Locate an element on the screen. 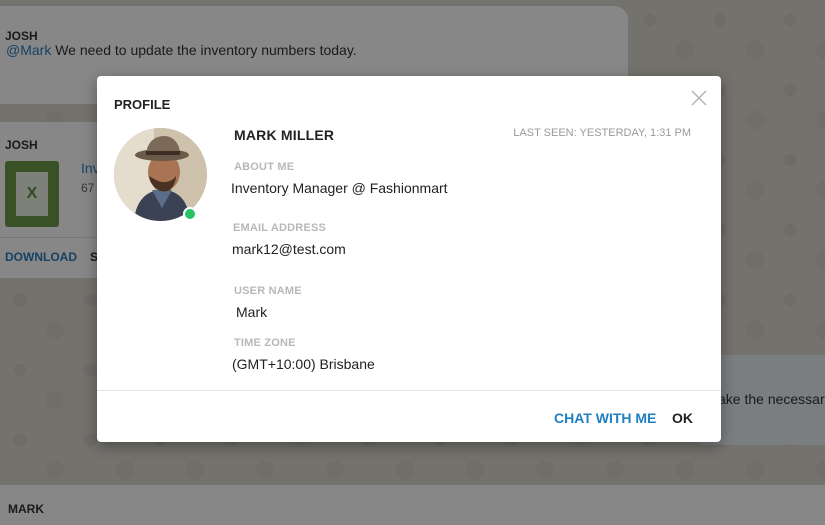 This screenshot has height=525, width=825. close-icon is located at coordinates (699, 98).